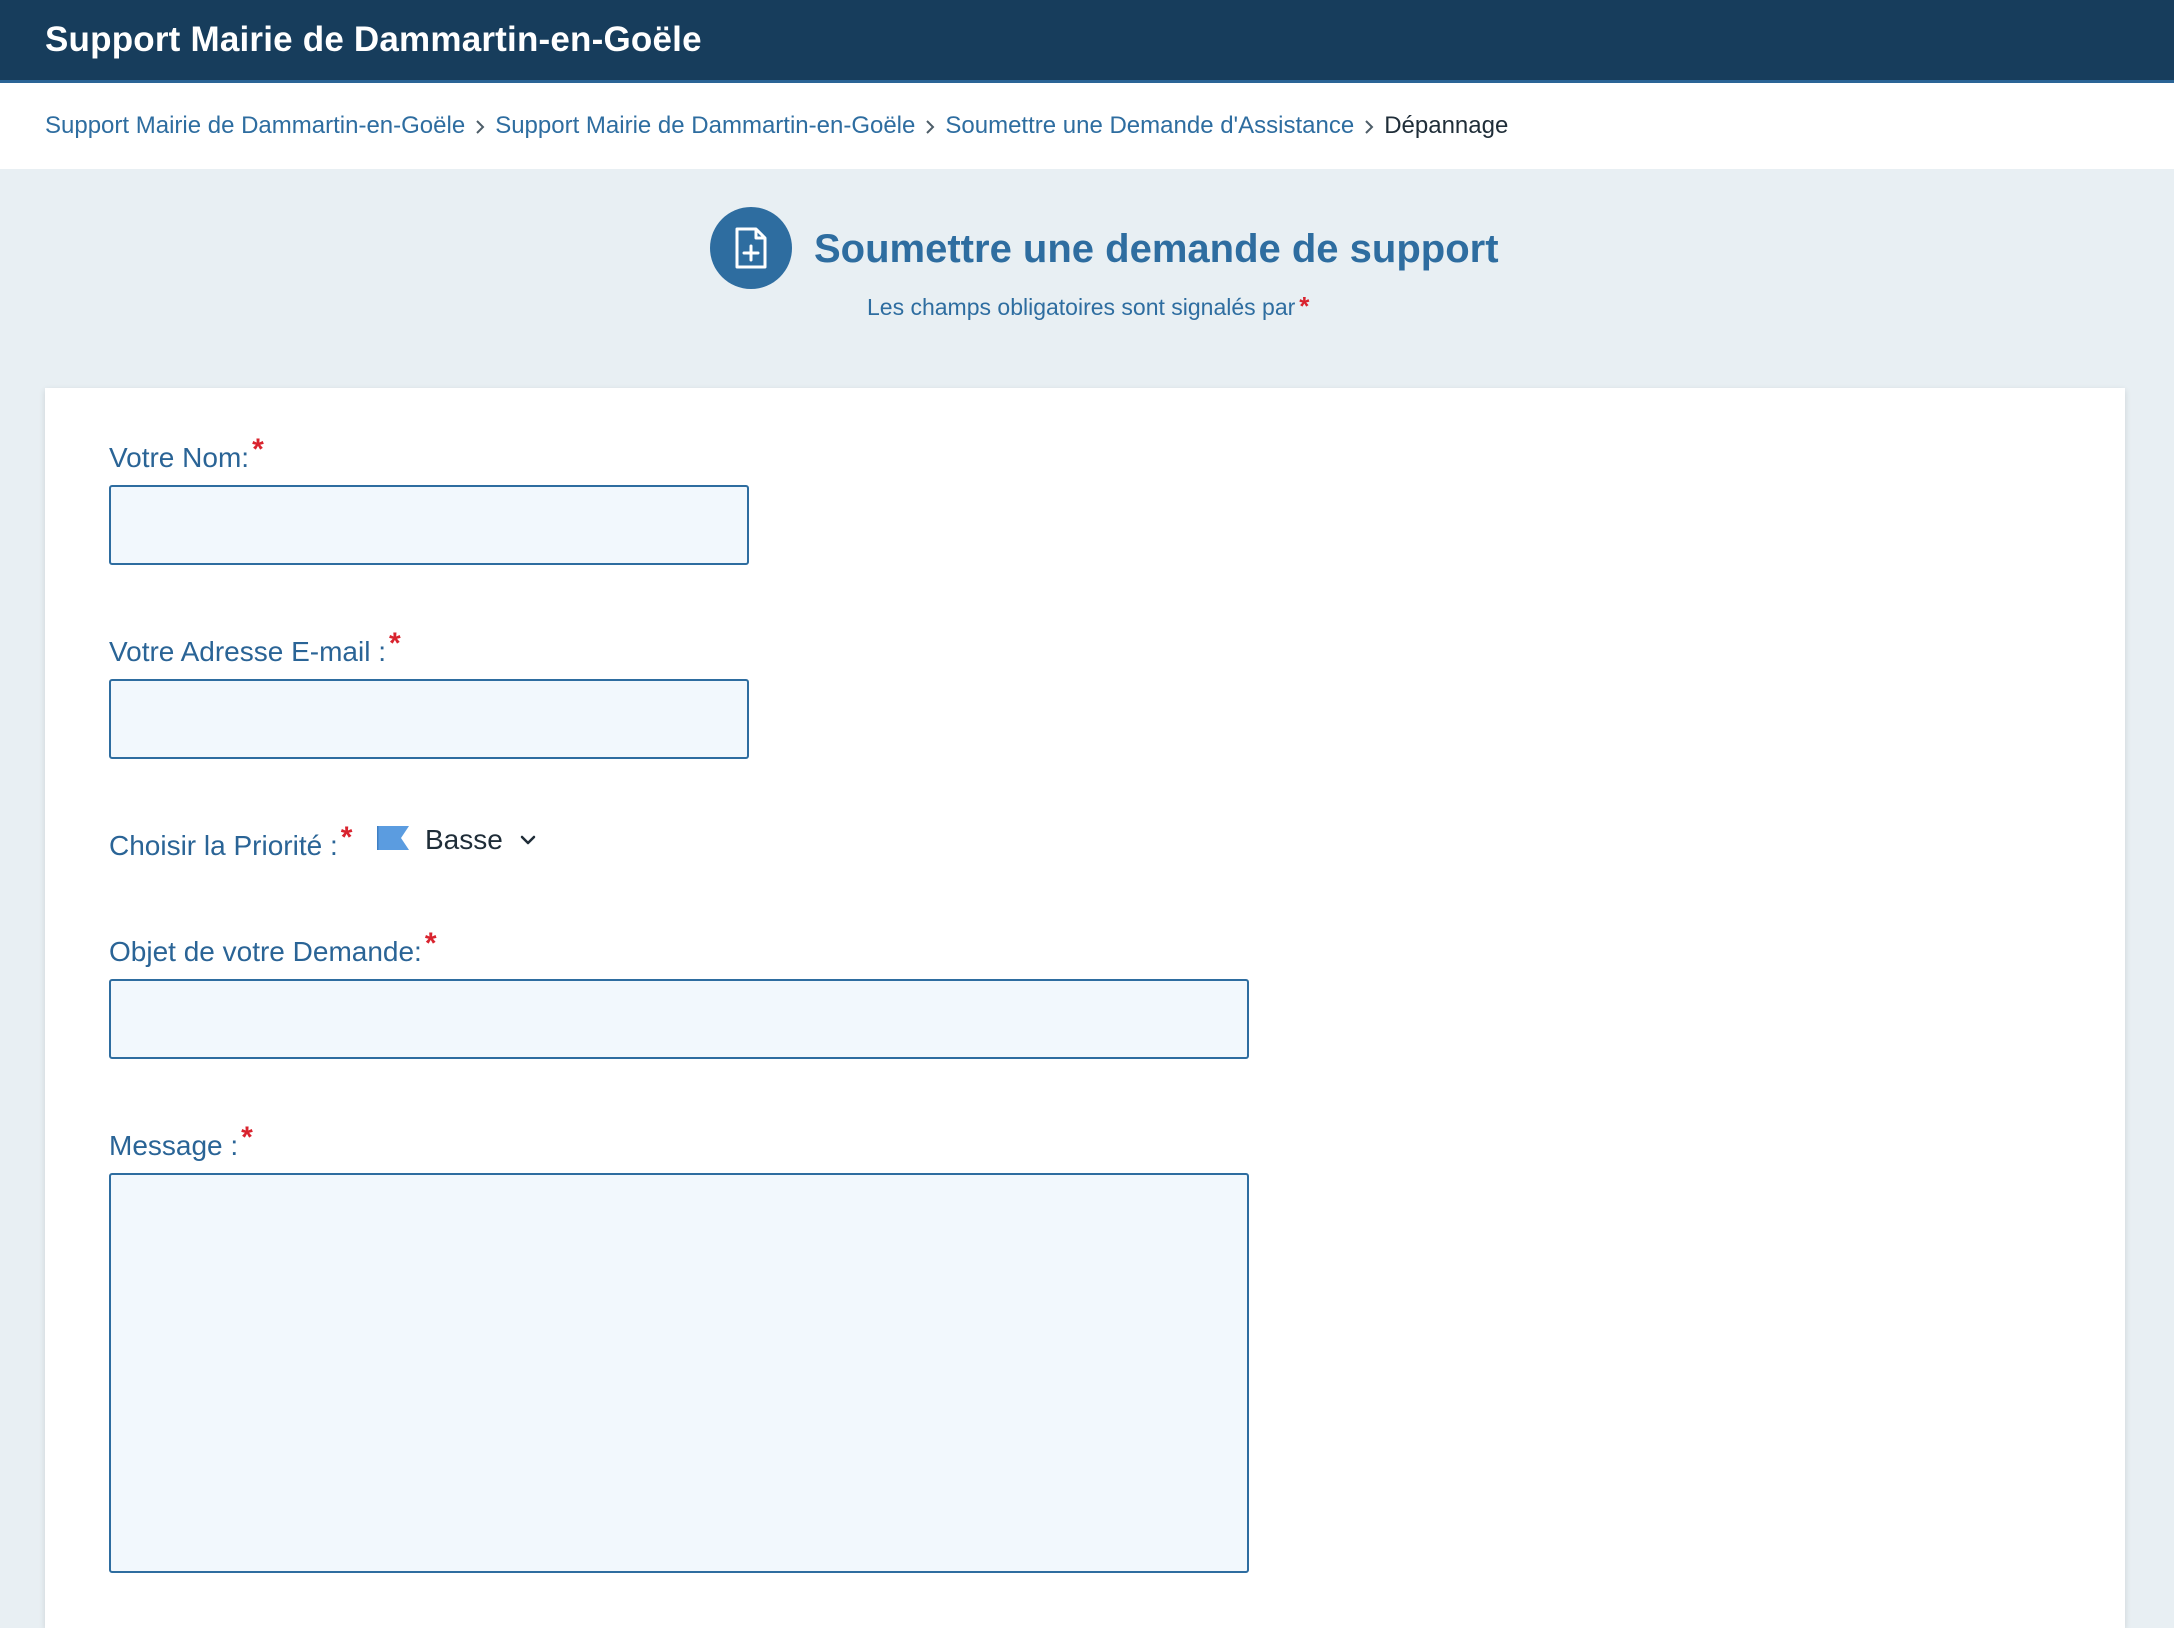 This screenshot has width=2174, height=1628. I want to click on email-required-marker: *, so click(395, 643).